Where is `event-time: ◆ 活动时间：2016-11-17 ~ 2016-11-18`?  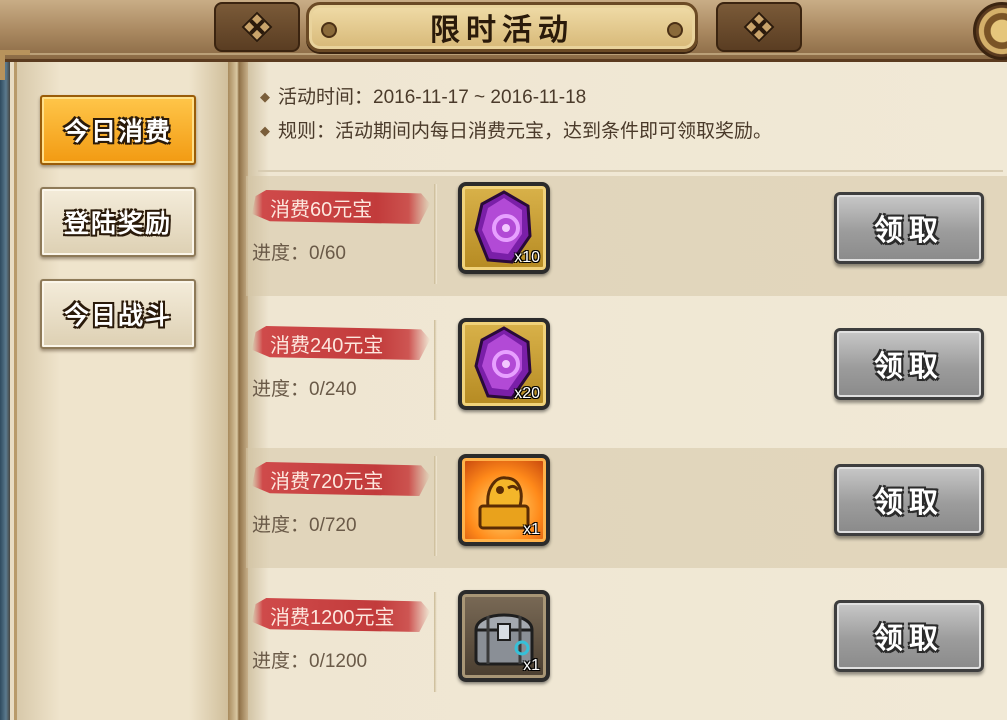 event-time: ◆ 活动时间：2016-11-17 ~ 2016-11-18 is located at coordinates (423, 95).